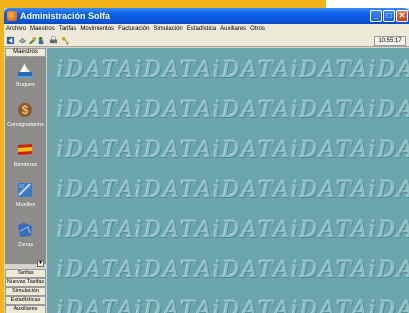 Image resolution: width=409 pixels, height=313 pixels. I want to click on menu-facturacion: Facturación, so click(133, 29).